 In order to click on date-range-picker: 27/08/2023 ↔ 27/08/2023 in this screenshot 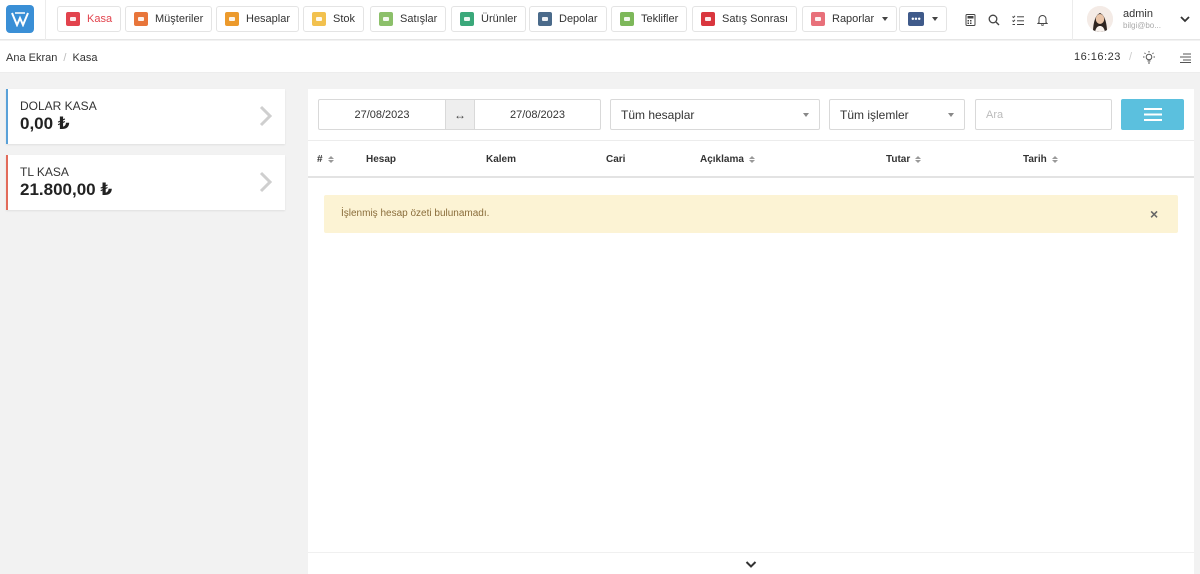, I will do `click(459, 114)`.